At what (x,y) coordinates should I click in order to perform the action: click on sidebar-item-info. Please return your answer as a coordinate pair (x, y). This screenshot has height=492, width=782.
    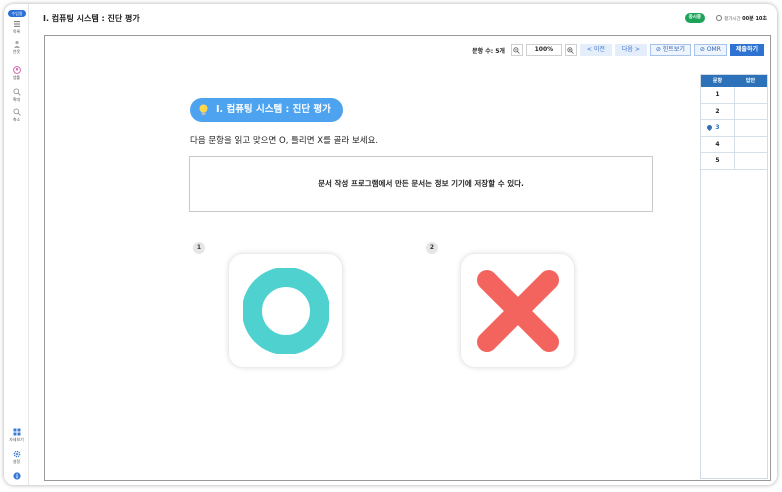
    Looking at the image, I should click on (16, 476).